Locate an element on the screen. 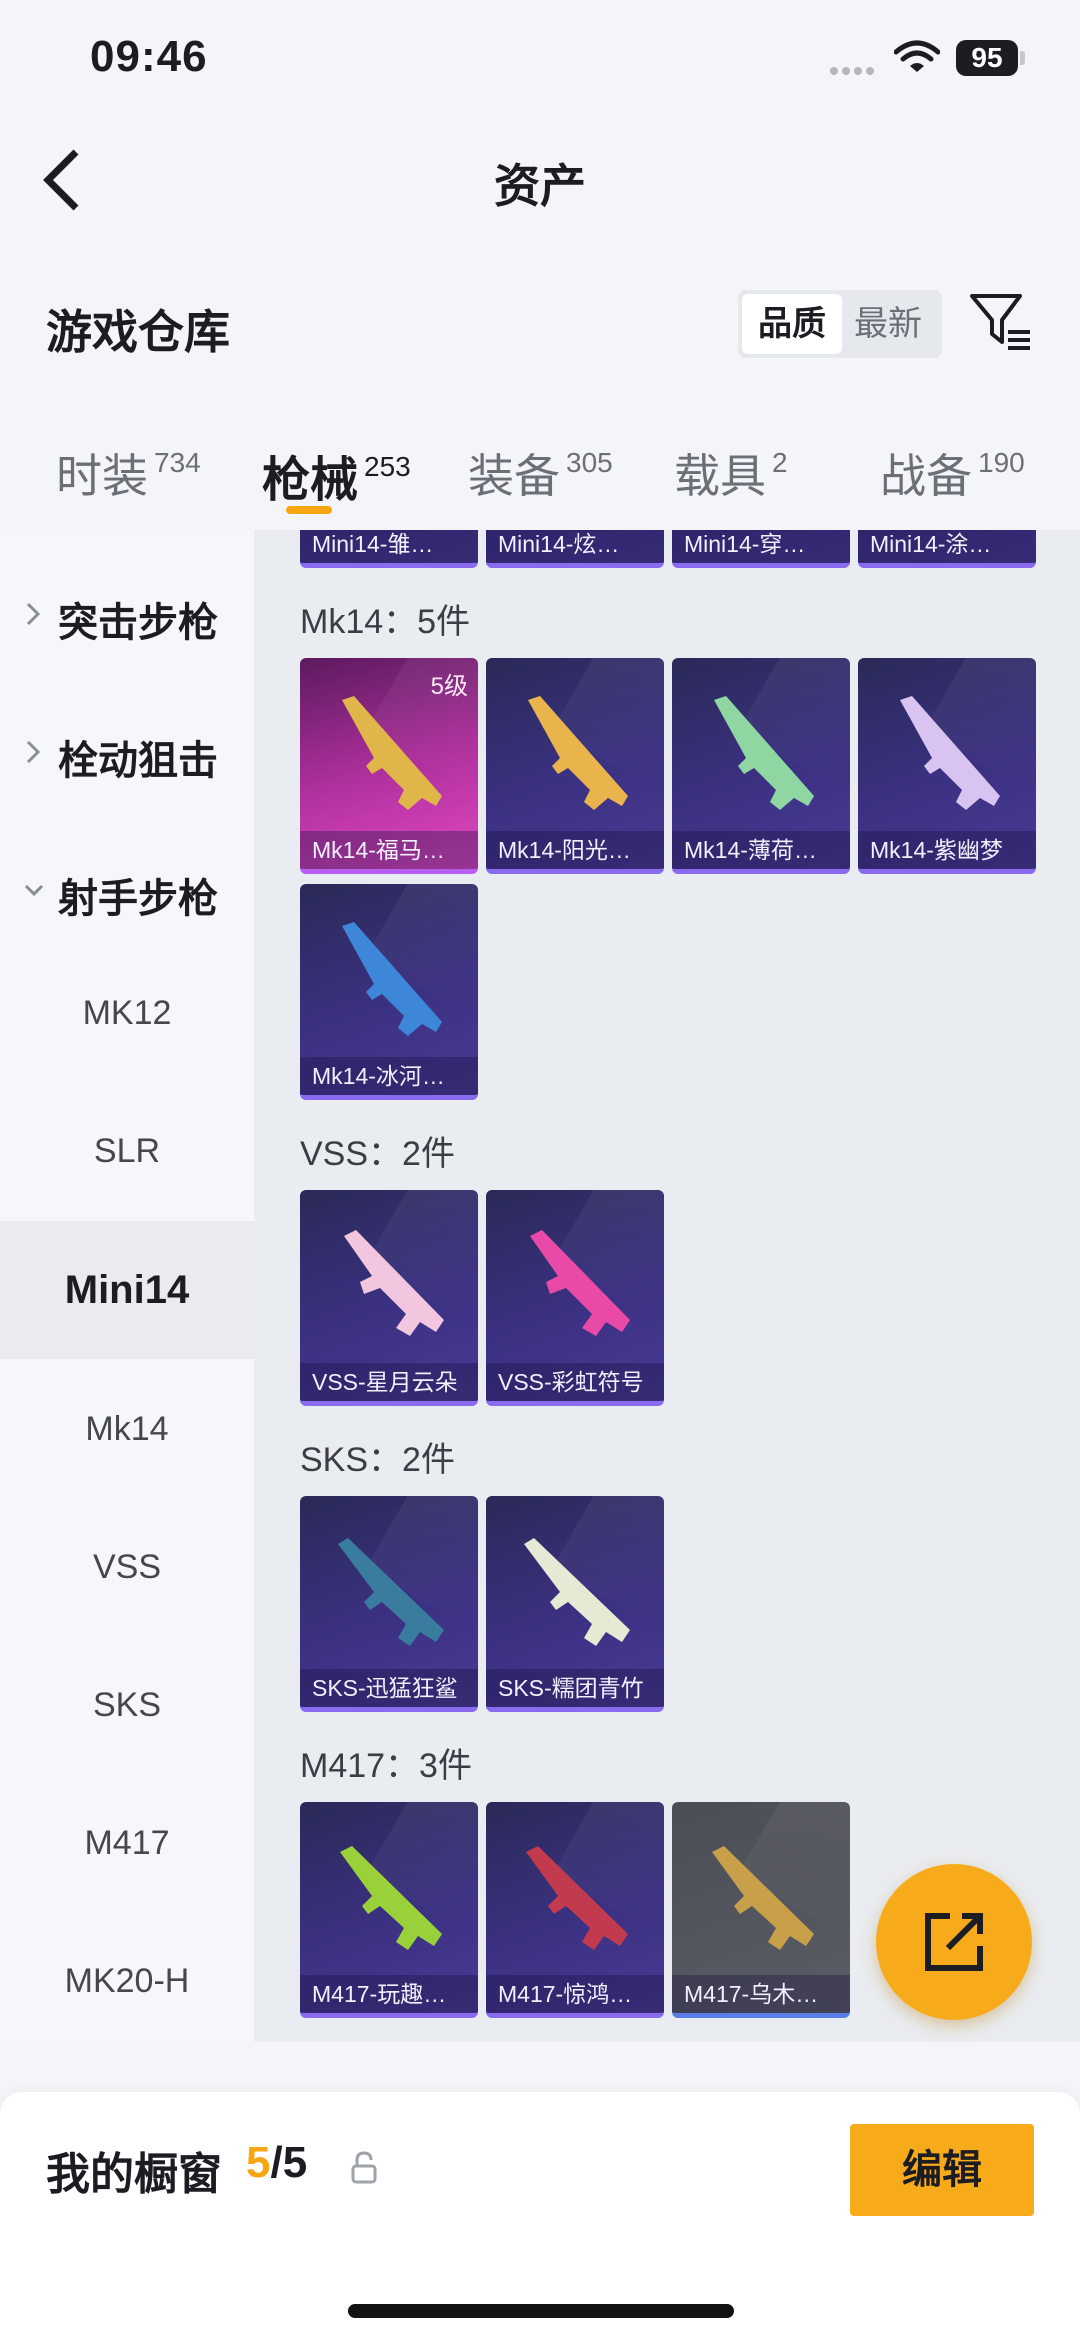  tab-vehicles: 载具 2 is located at coordinates (731, 480).